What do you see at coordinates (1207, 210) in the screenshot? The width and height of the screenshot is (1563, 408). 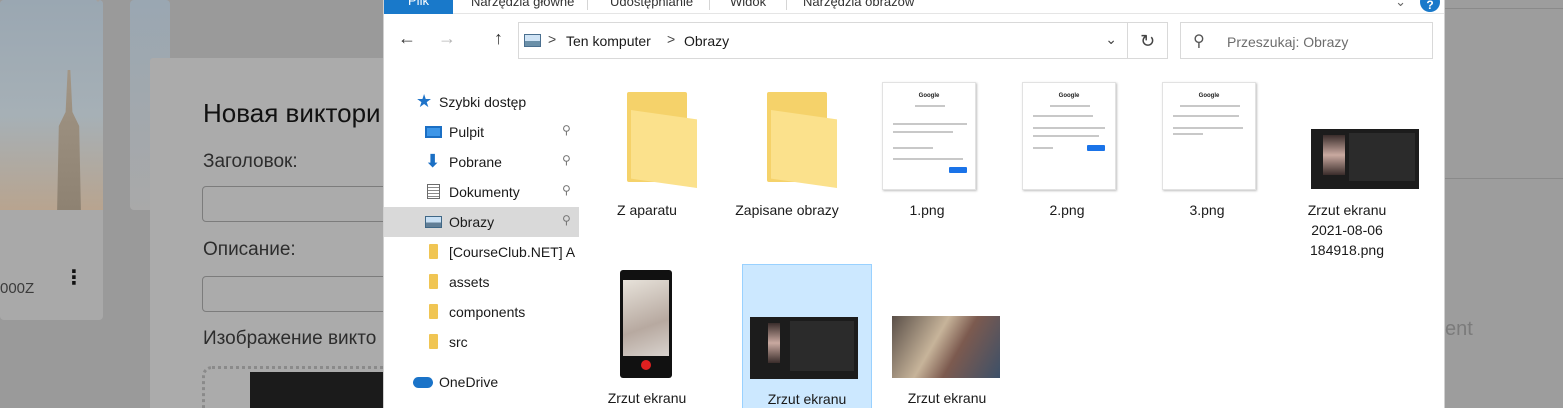 I see `file-name: 3.png` at bounding box center [1207, 210].